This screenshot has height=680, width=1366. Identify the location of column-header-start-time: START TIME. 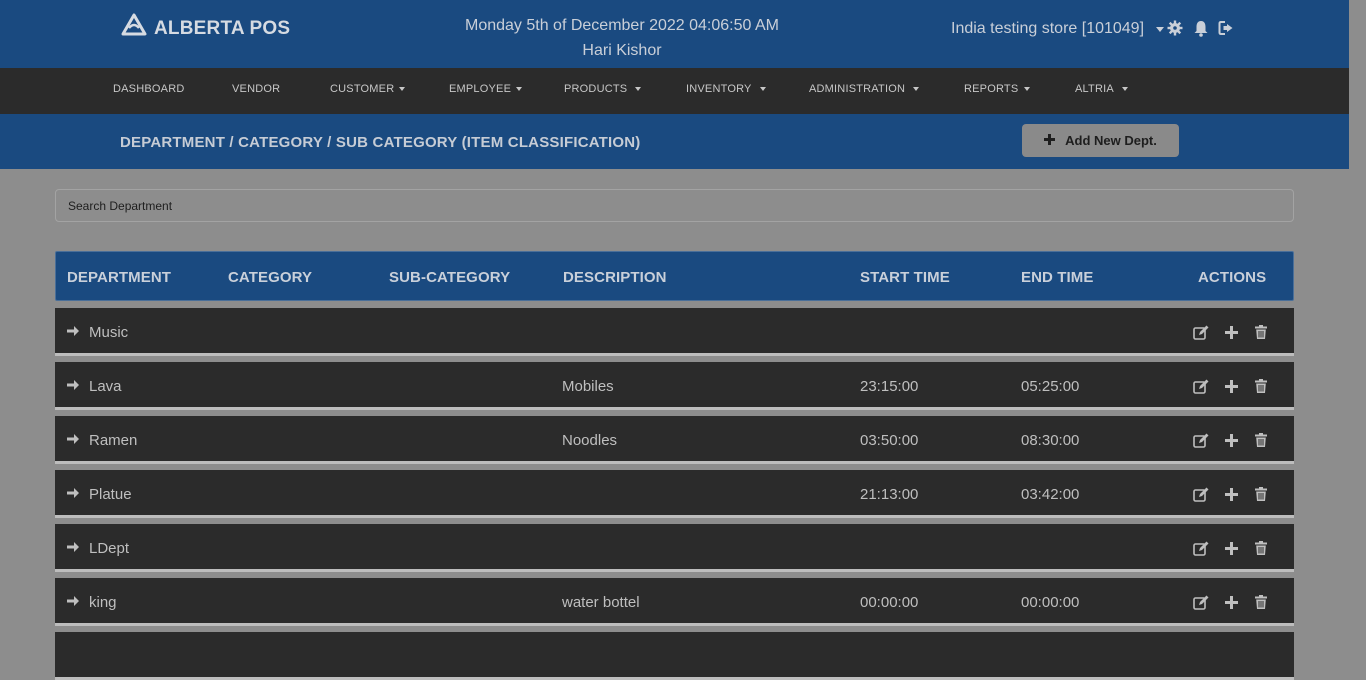
(905, 277).